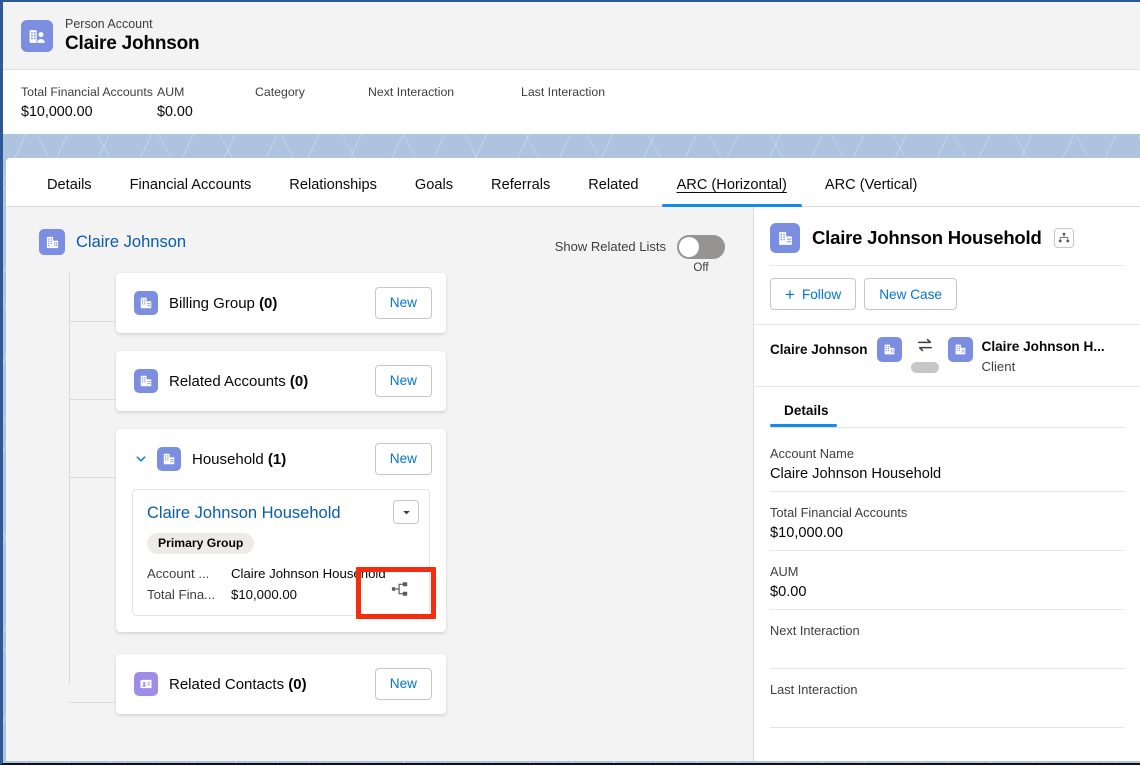  Describe the element at coordinates (403, 459) in the screenshot. I see `new-button-household: New` at that location.